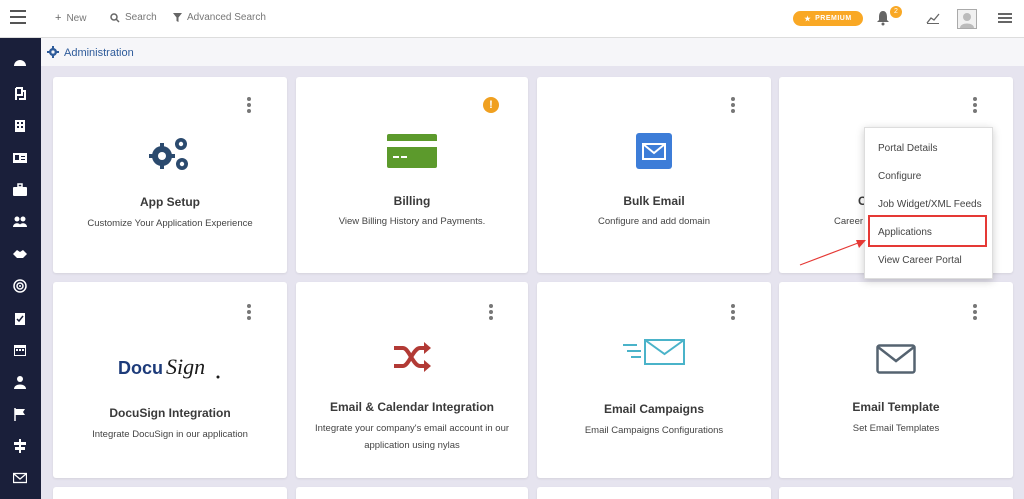  What do you see at coordinates (18, 18) in the screenshot?
I see `hamburger-menu-icon` at bounding box center [18, 18].